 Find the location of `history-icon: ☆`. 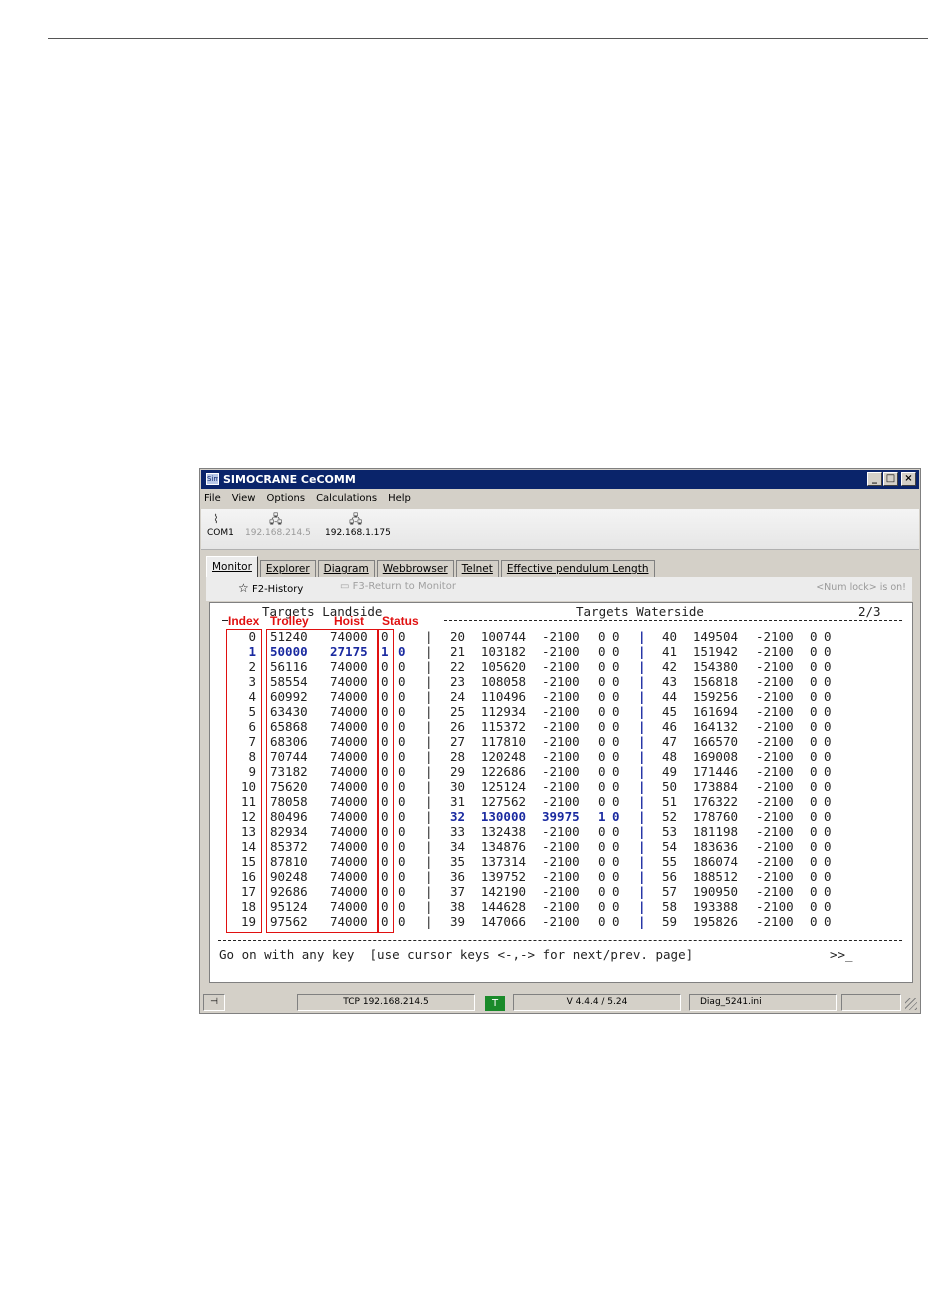

history-icon: ☆ is located at coordinates (243, 588).